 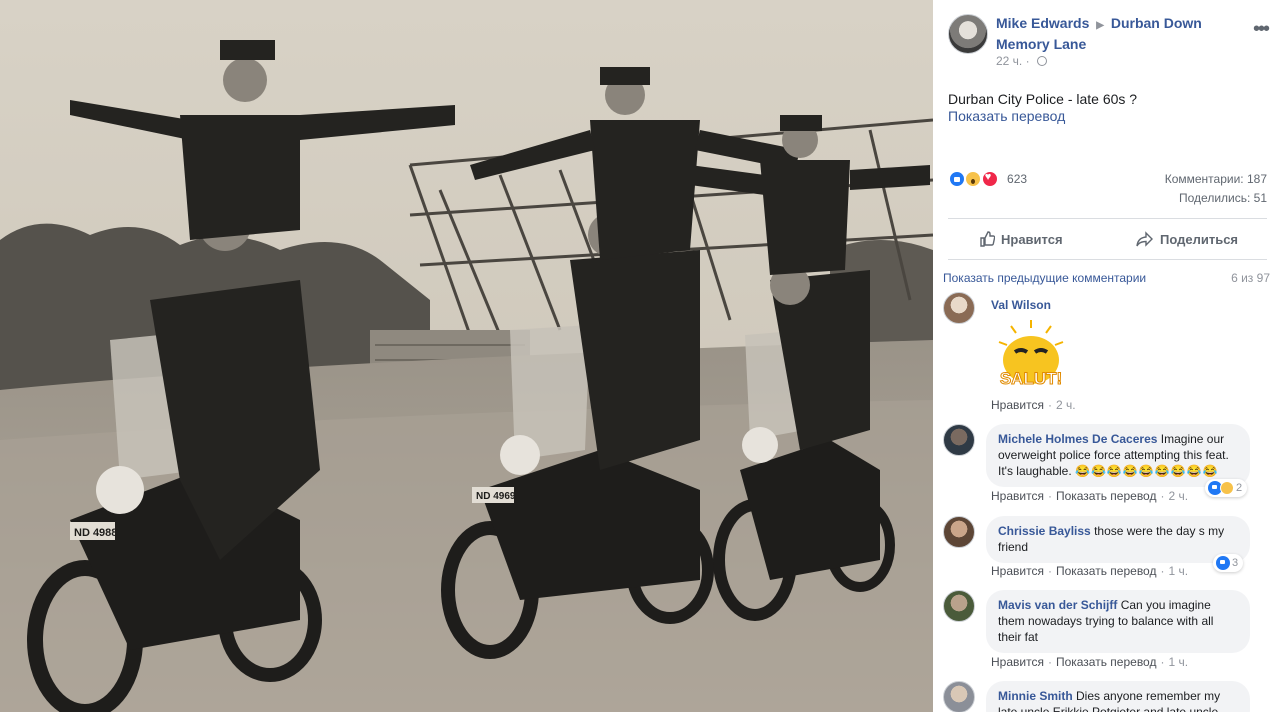 What do you see at coordinates (1145, 239) in the screenshot?
I see `share-icon` at bounding box center [1145, 239].